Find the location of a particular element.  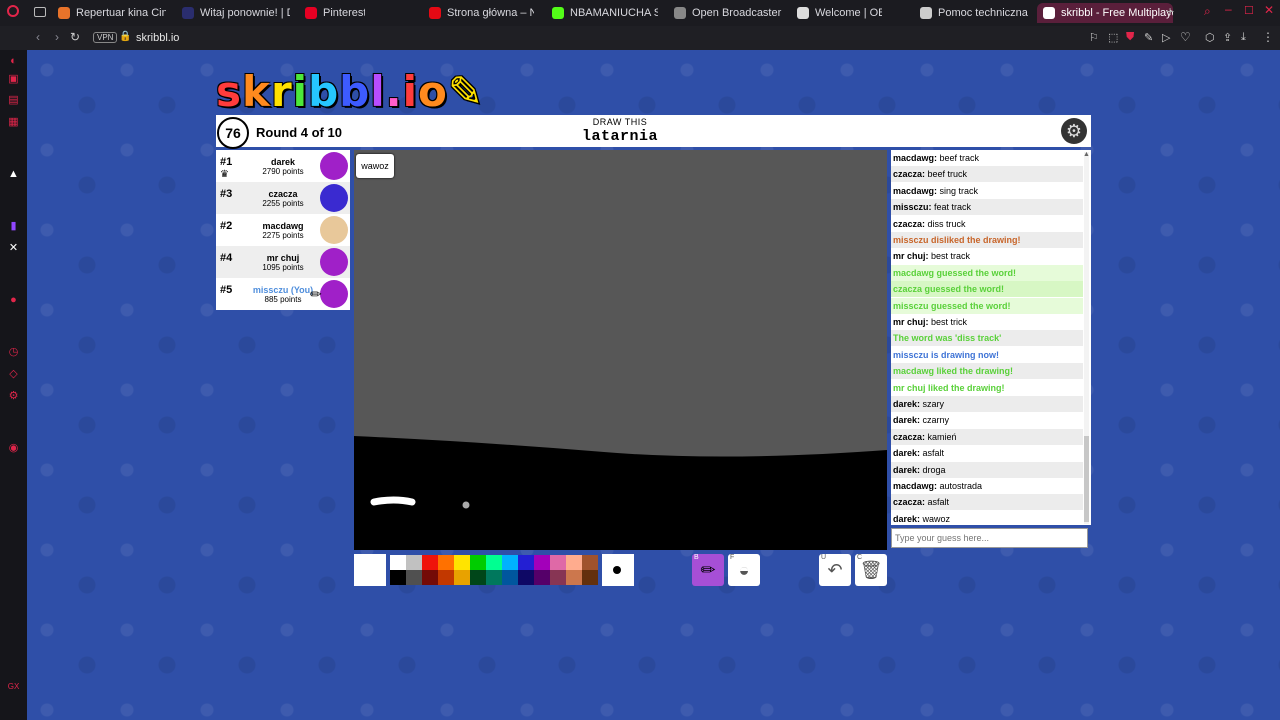

reload-icon: ↻ is located at coordinates (75, 37).